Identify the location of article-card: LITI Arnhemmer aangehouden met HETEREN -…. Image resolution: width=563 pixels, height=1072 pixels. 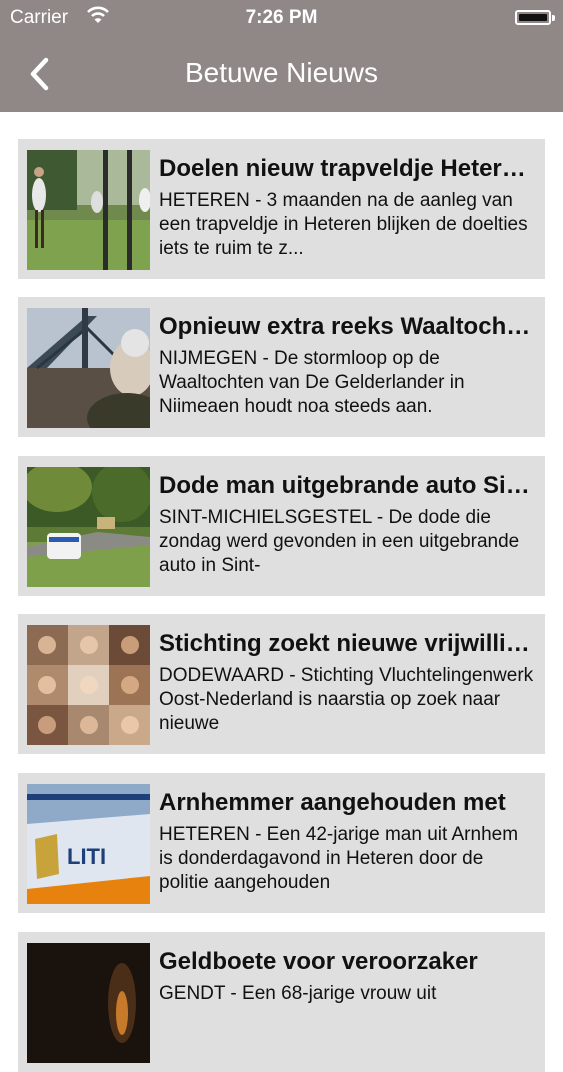
(281, 843).